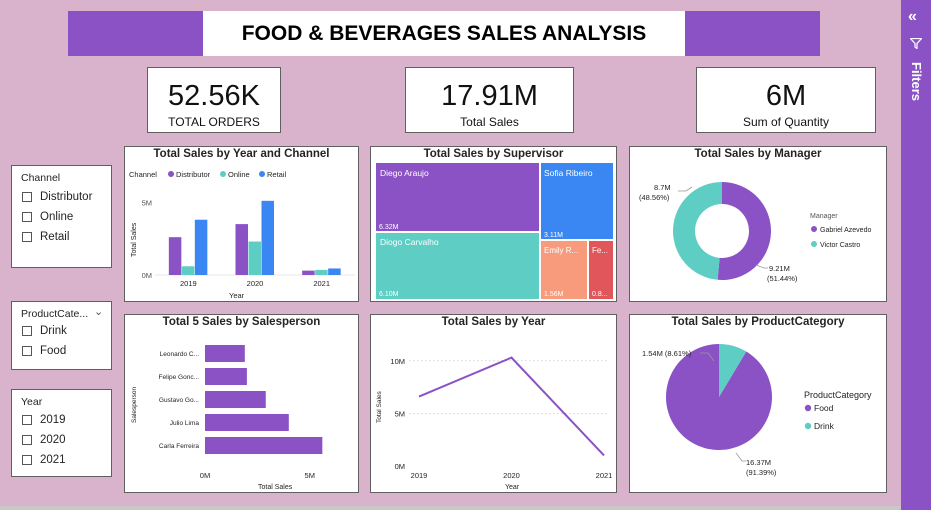  I want to click on x-tick-label: 5M, so click(310, 475).